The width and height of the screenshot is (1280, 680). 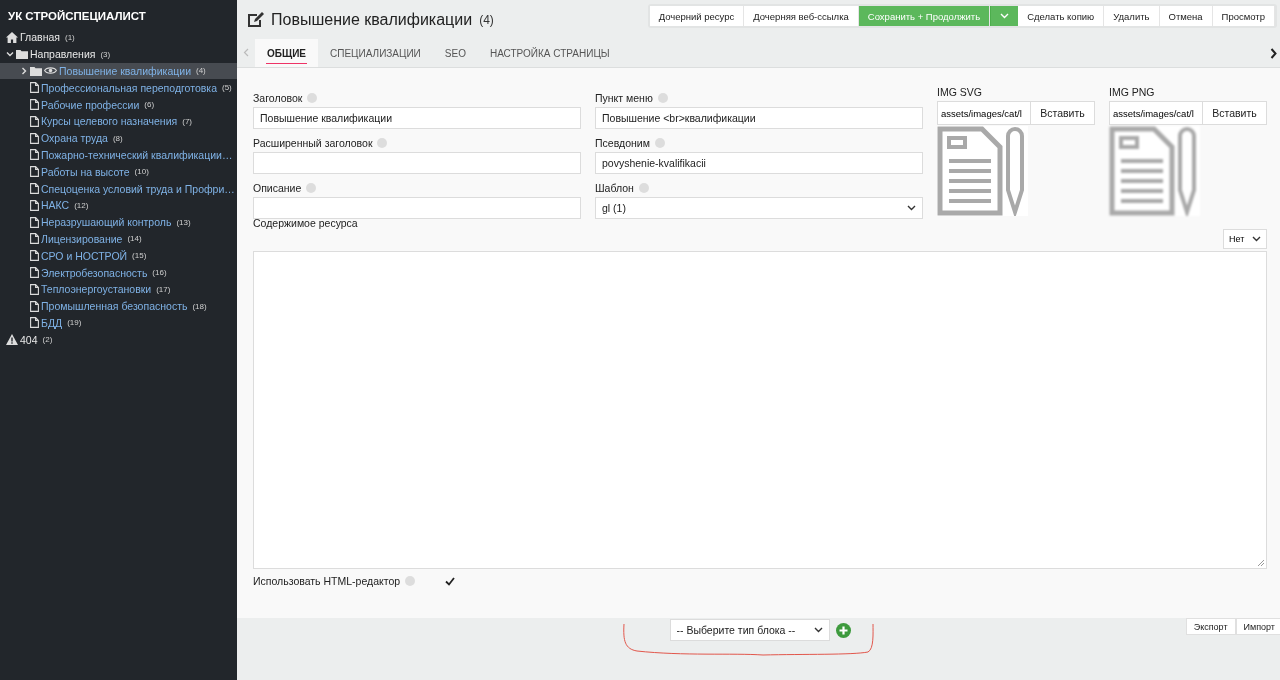 I want to click on save-options-button, so click(x=1004, y=16).